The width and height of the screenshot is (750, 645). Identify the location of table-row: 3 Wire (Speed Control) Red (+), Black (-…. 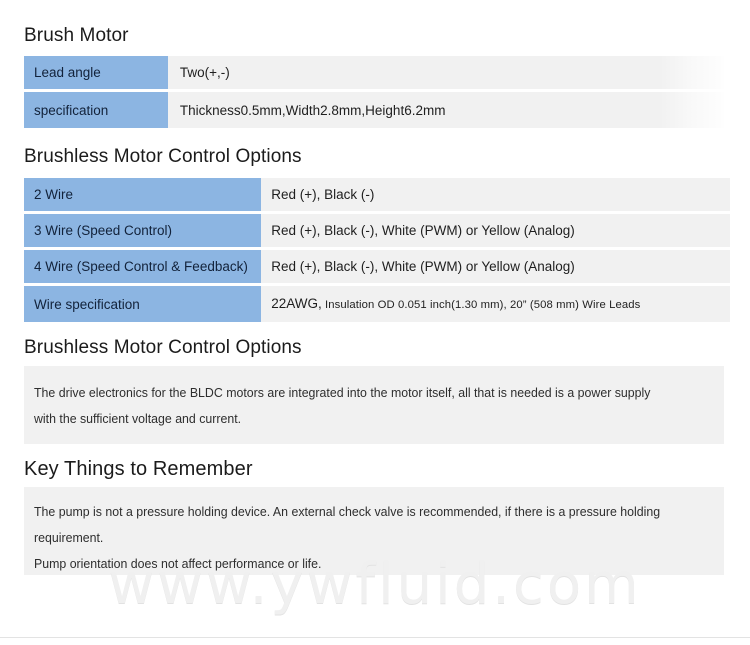
(377, 232).